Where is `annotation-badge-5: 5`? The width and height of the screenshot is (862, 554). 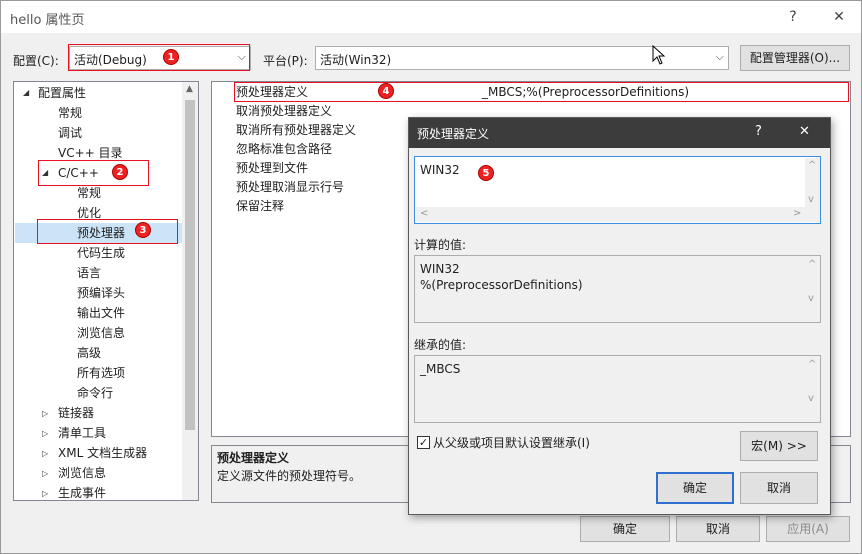 annotation-badge-5: 5 is located at coordinates (486, 173).